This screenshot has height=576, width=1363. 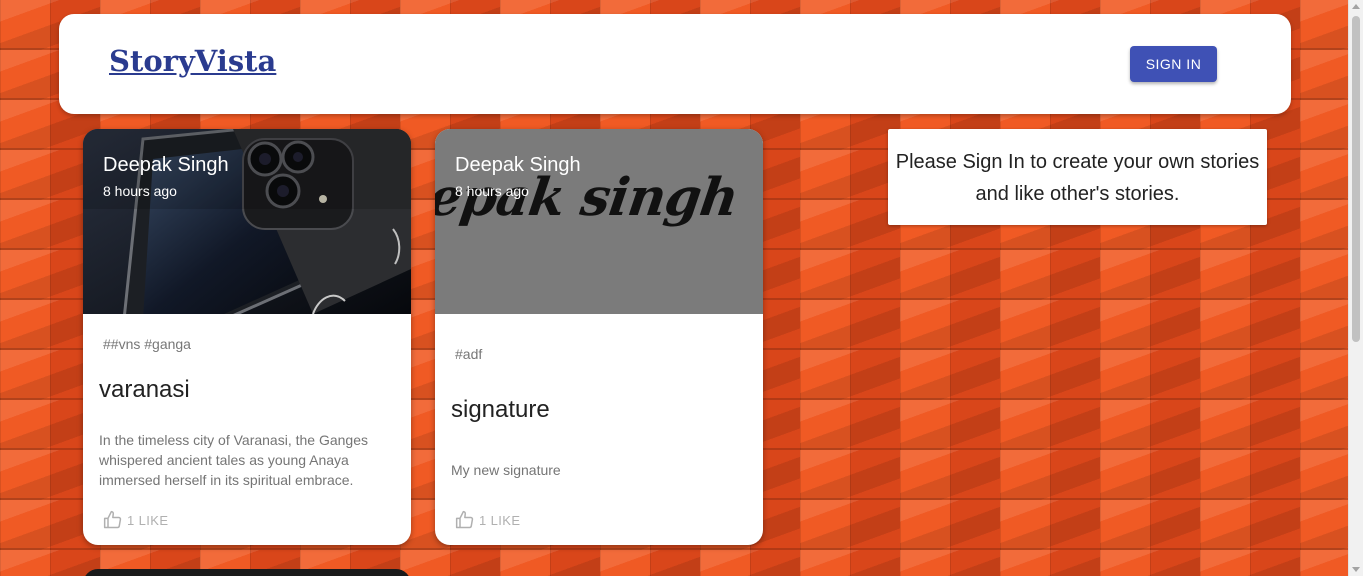 What do you see at coordinates (147, 344) in the screenshot?
I see `story-tags: ##vns #ganga` at bounding box center [147, 344].